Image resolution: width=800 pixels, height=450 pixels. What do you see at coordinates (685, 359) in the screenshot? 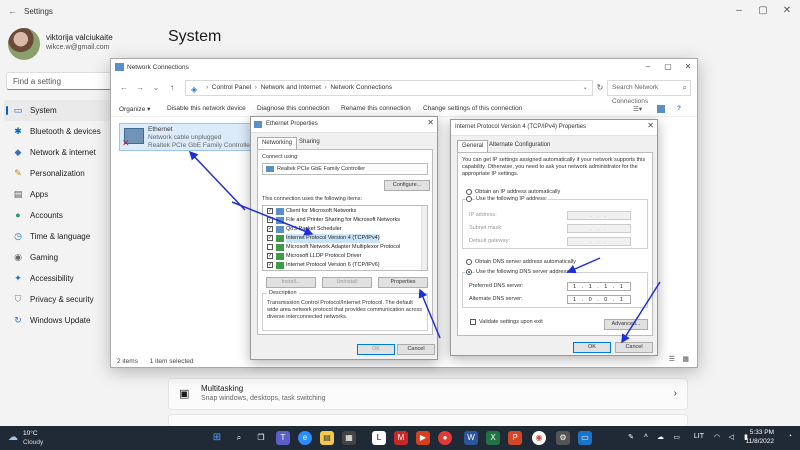
I see `large-icons-view-icon: ▦` at bounding box center [685, 359].